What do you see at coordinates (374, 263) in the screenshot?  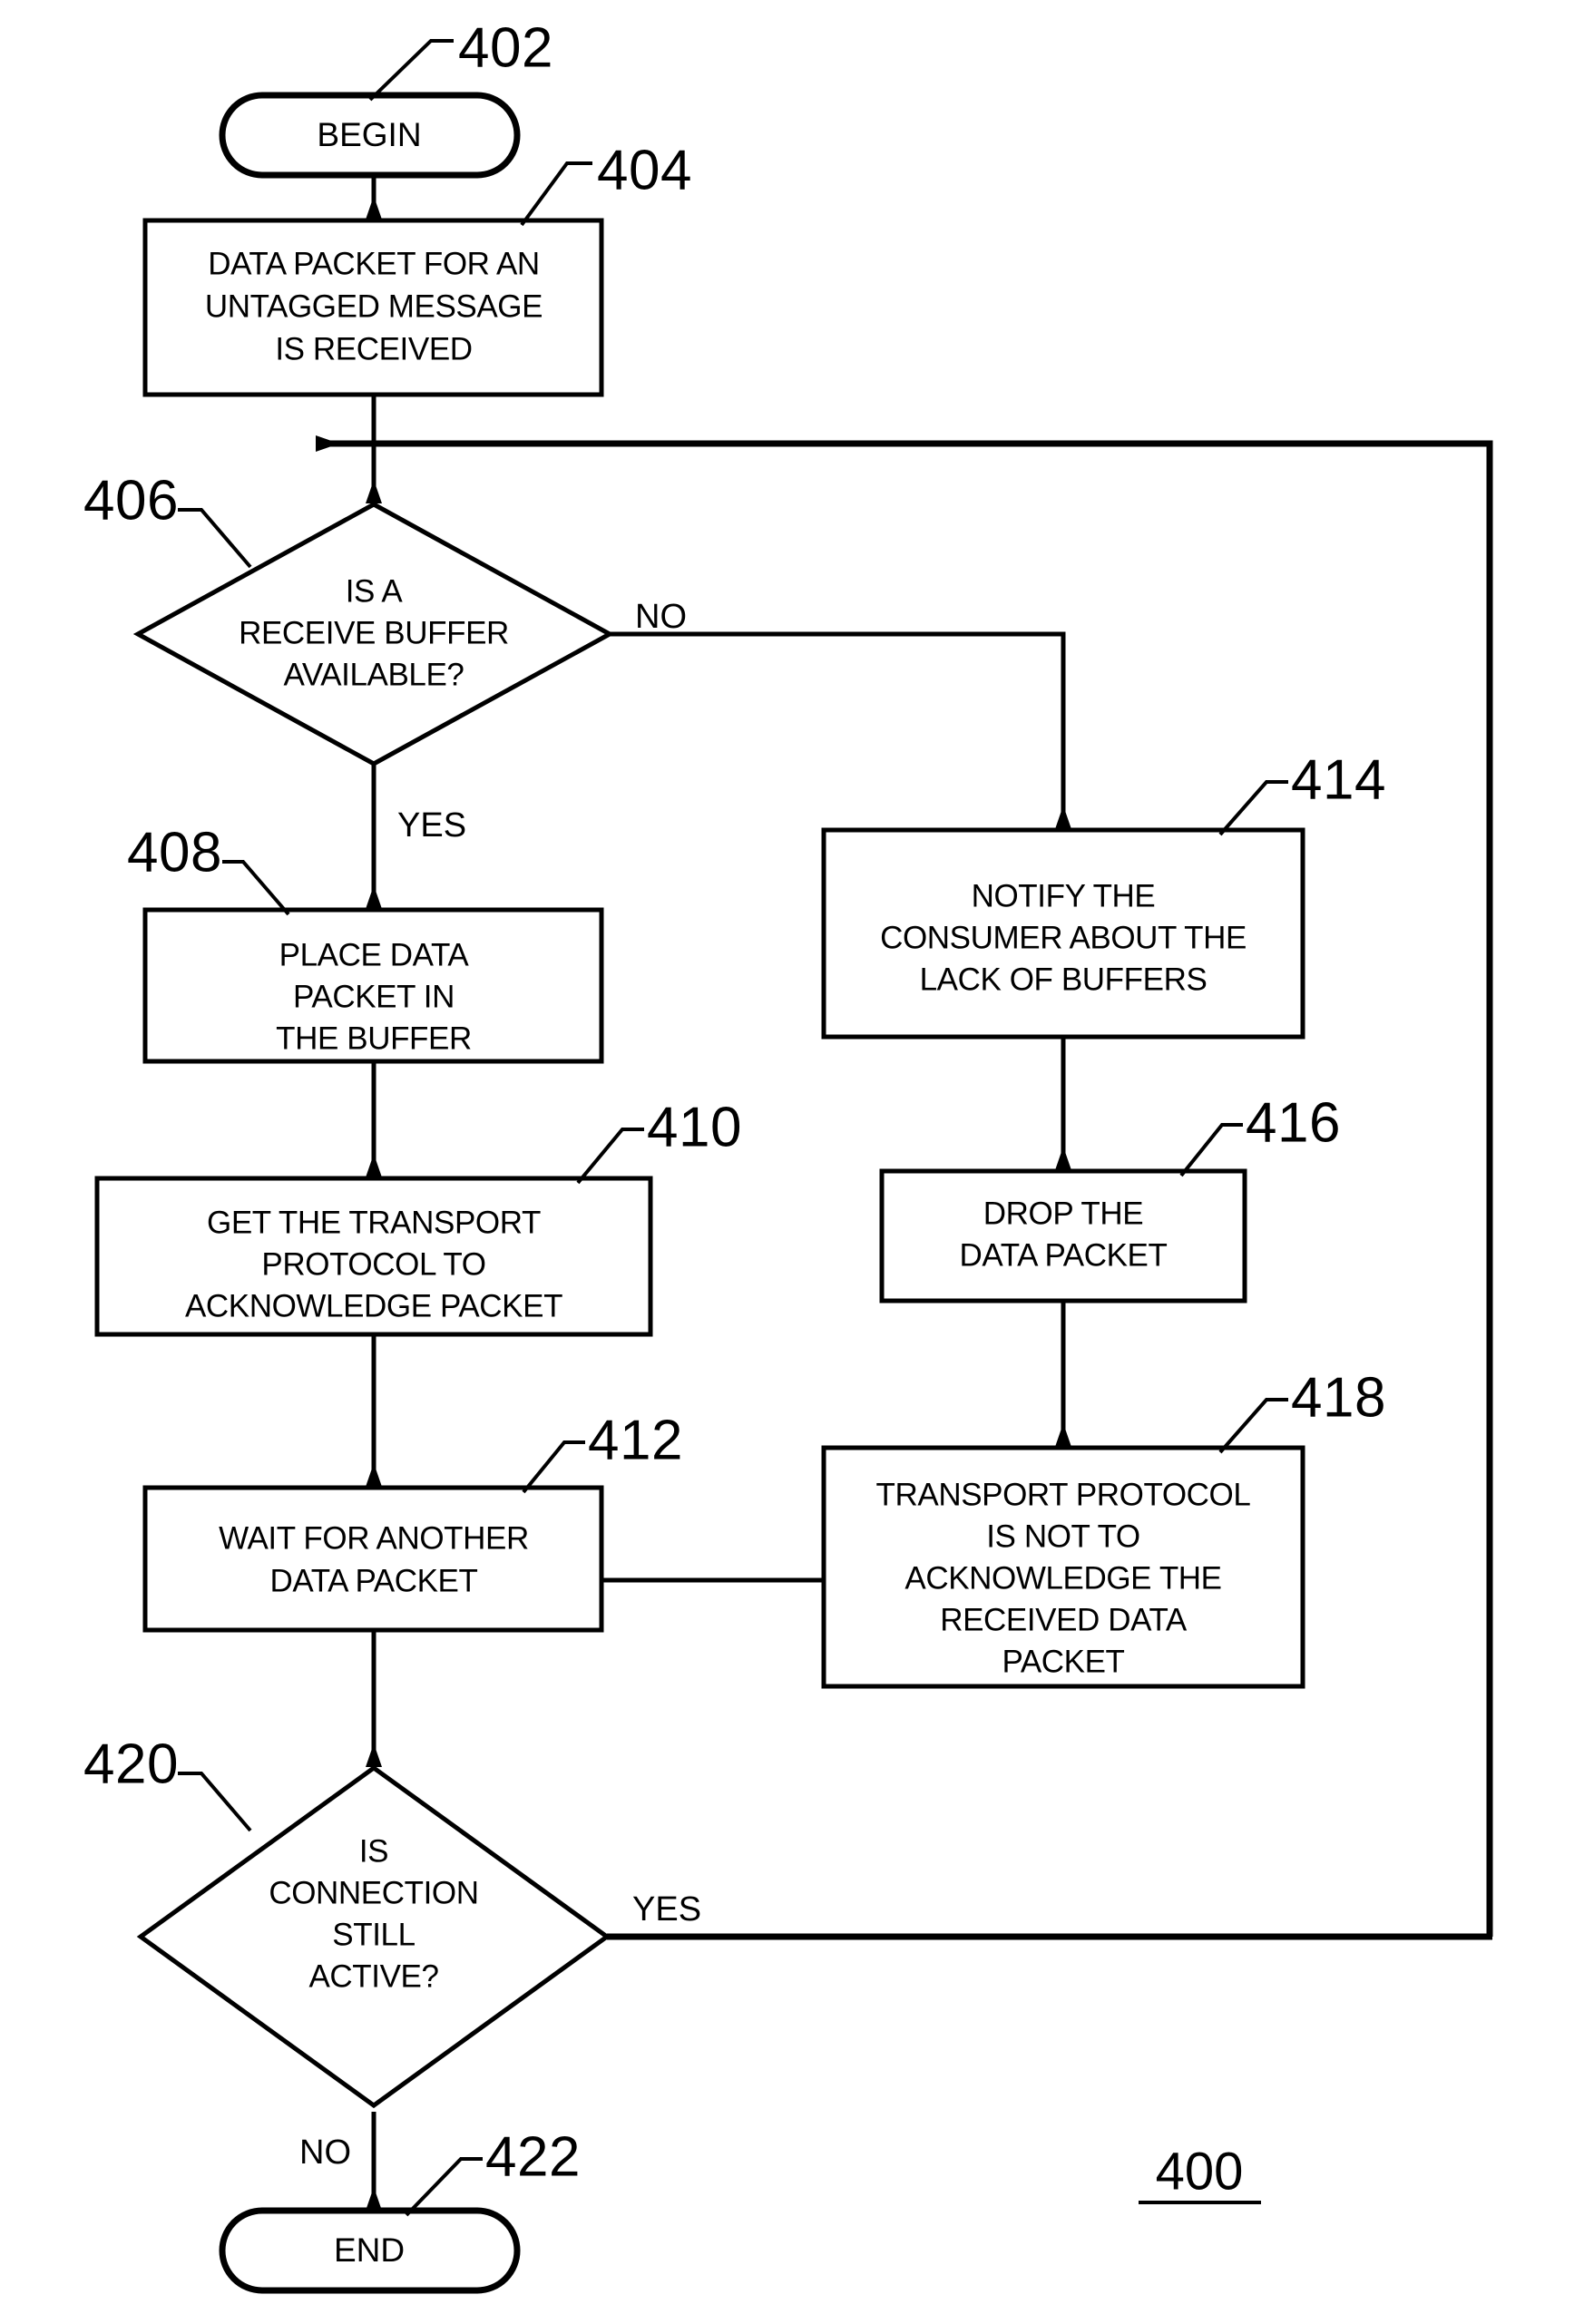 I see `node-404-line-1: DATA PACKET FOR AN` at bounding box center [374, 263].